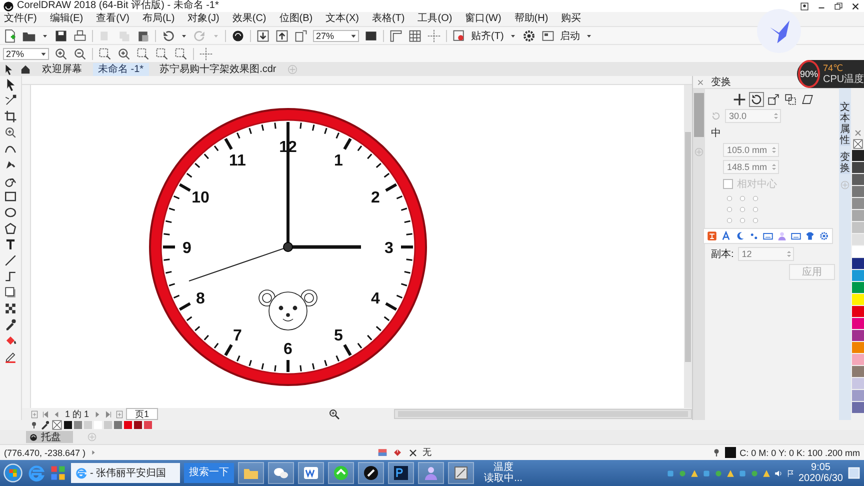 This screenshot has width=864, height=486. I want to click on docker-tab: 文本属性, so click(845, 124).